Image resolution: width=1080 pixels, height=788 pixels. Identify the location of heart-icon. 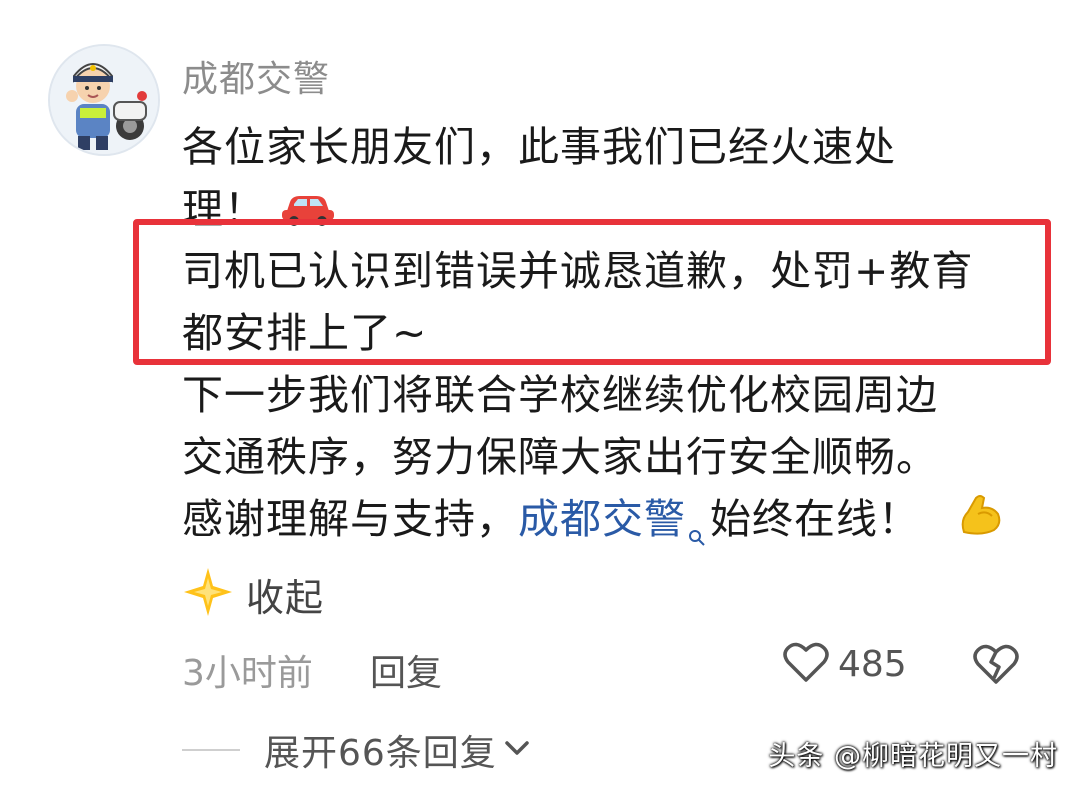
(806, 664).